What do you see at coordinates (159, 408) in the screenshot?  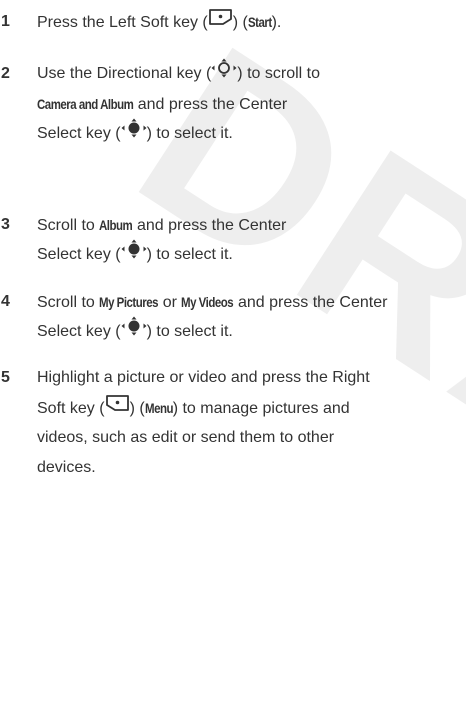 I see `menu-option-label: Menu` at bounding box center [159, 408].